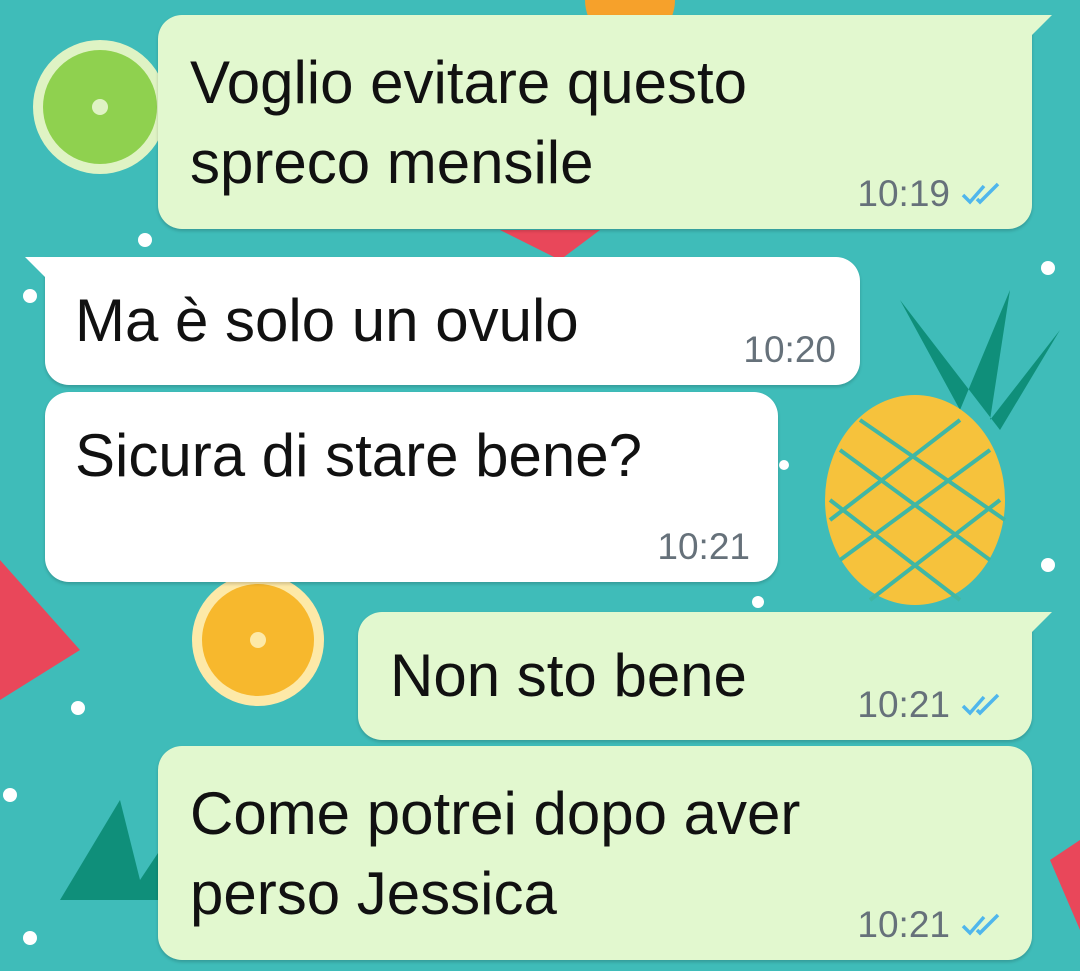 The width and height of the screenshot is (1080, 971). I want to click on message-timestamp: 10:19, so click(903, 193).